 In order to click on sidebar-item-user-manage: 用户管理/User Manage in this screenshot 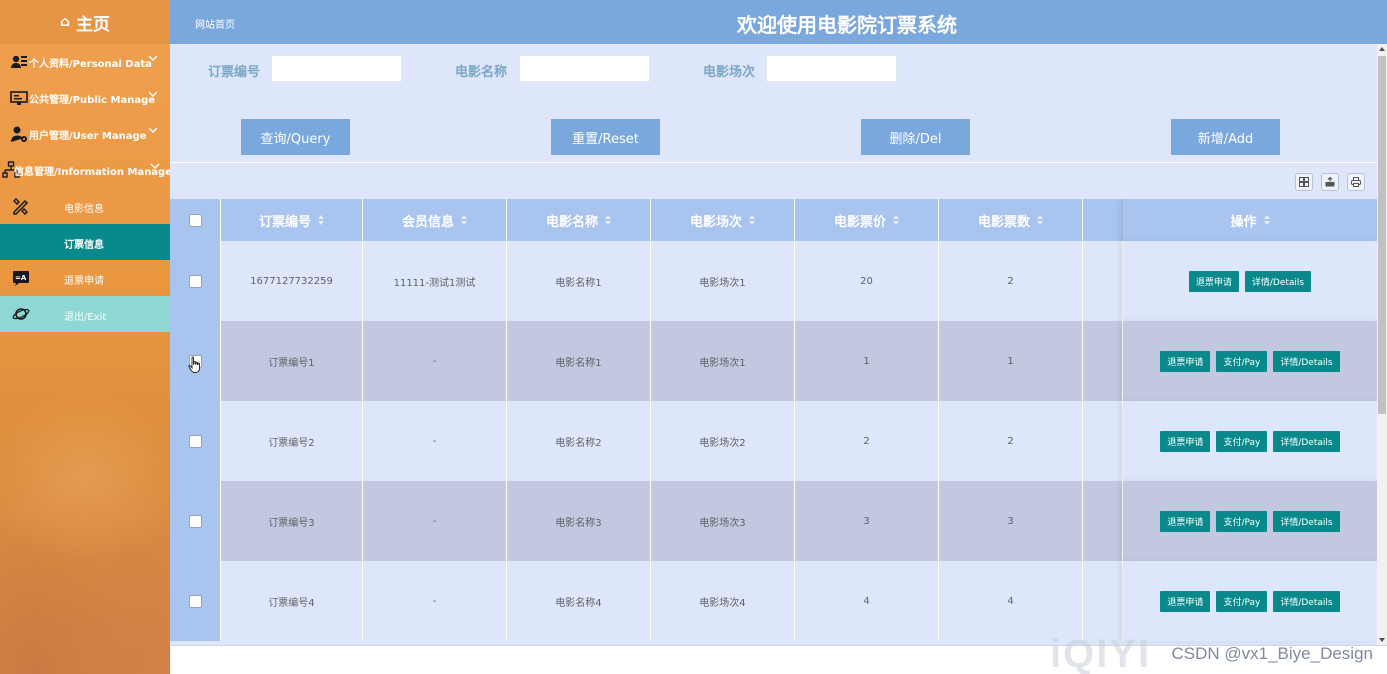, I will do `click(85, 134)`.